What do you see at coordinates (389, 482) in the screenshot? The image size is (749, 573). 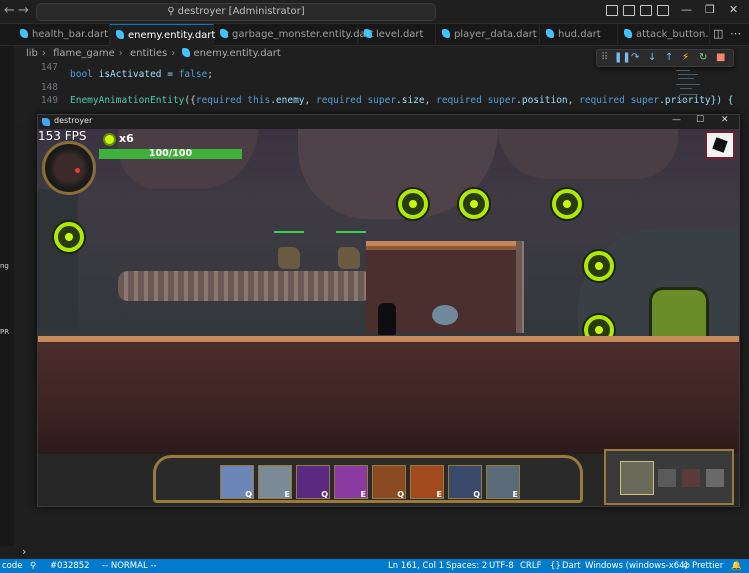 I see `skill-slot-flame: Q` at bounding box center [389, 482].